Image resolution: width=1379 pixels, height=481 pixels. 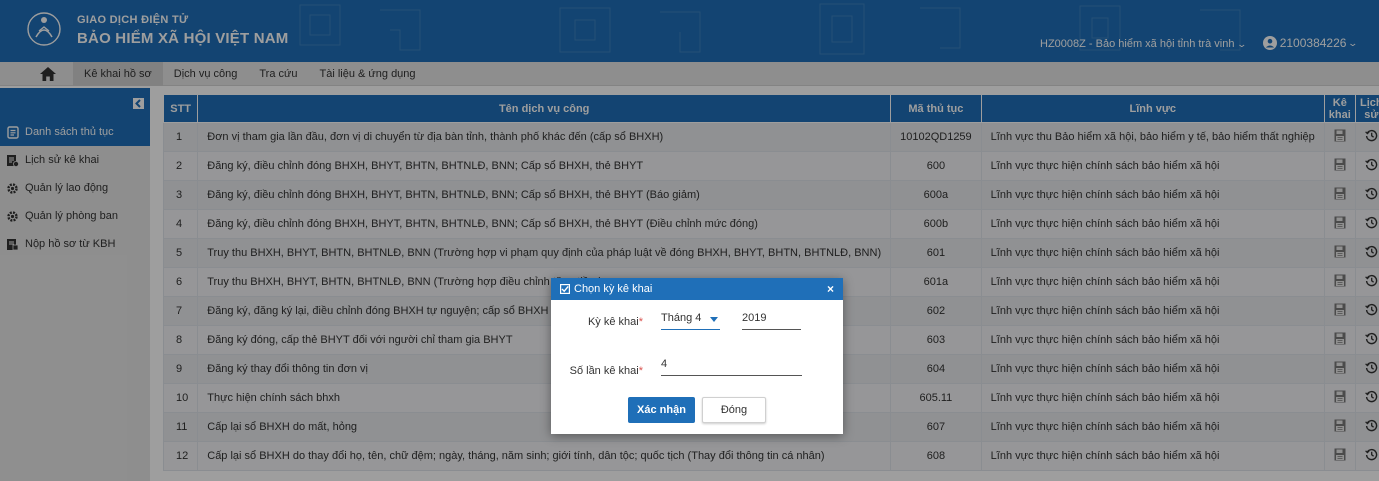 What do you see at coordinates (734, 410) in the screenshot?
I see `close-button: Đóng` at bounding box center [734, 410].